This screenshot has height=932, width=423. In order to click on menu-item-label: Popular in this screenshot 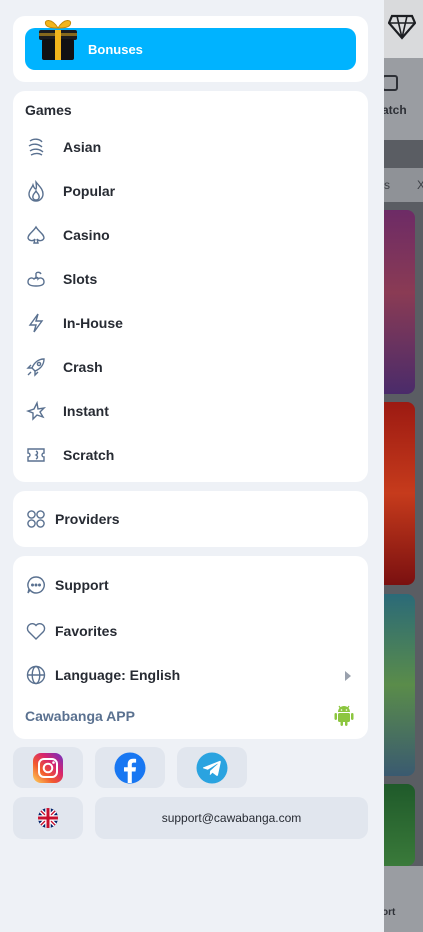, I will do `click(89, 191)`.